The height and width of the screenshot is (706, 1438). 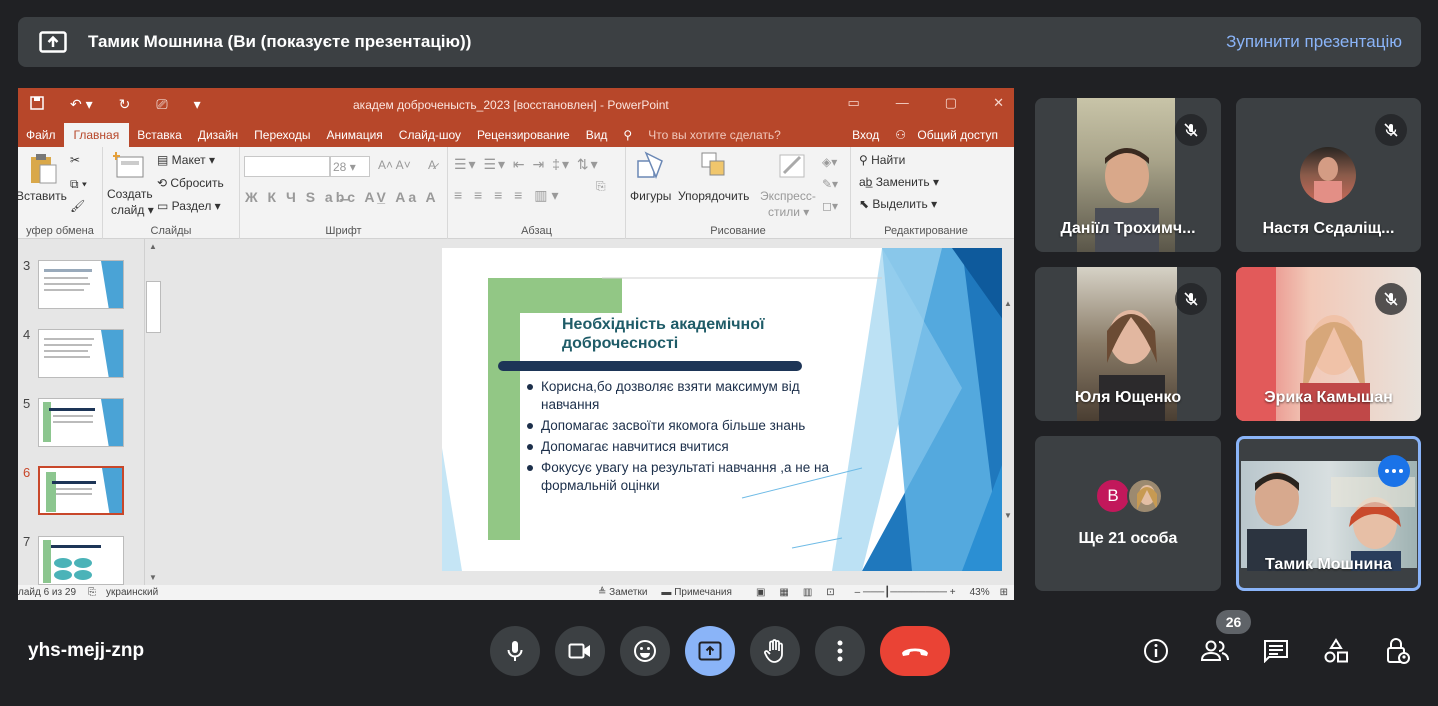 What do you see at coordinates (508, 195) in the screenshot?
I see `align-icons: ≡ ≡ ≡ ≡ ▥▾` at bounding box center [508, 195].